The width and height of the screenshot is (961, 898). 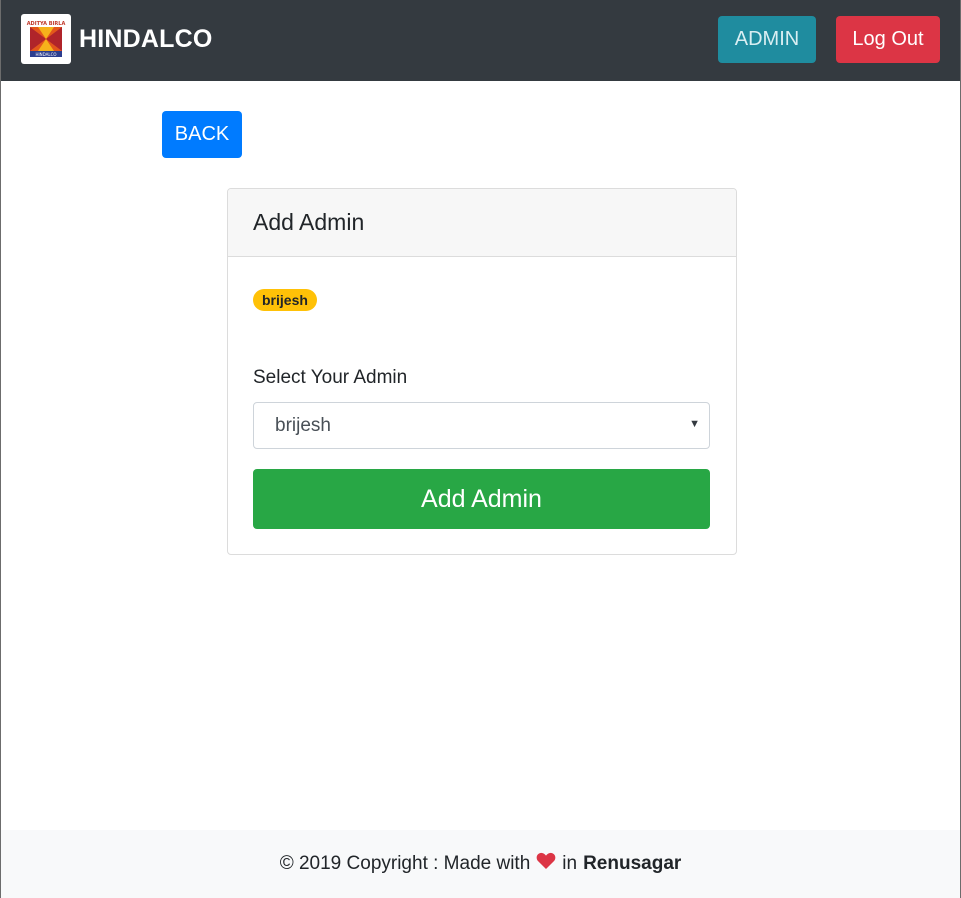 What do you see at coordinates (202, 134) in the screenshot?
I see `back-button: BACK` at bounding box center [202, 134].